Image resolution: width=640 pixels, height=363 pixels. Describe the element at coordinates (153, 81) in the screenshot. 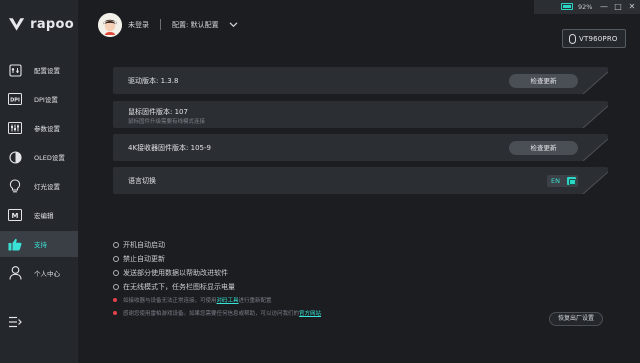

I see `driver-version-label: 驱动版本: 1.3.8` at that location.